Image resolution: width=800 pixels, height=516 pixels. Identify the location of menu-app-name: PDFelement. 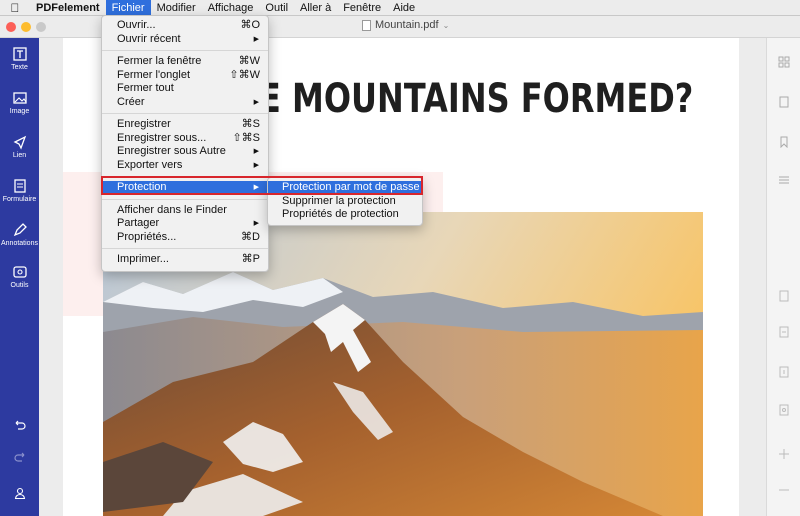
(68, 8).